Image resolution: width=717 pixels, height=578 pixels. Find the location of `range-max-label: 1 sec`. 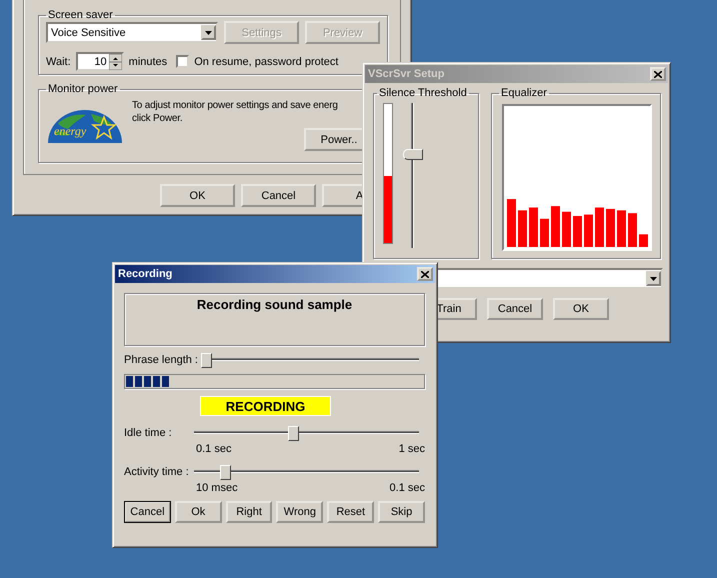

range-max-label: 1 sec is located at coordinates (411, 449).